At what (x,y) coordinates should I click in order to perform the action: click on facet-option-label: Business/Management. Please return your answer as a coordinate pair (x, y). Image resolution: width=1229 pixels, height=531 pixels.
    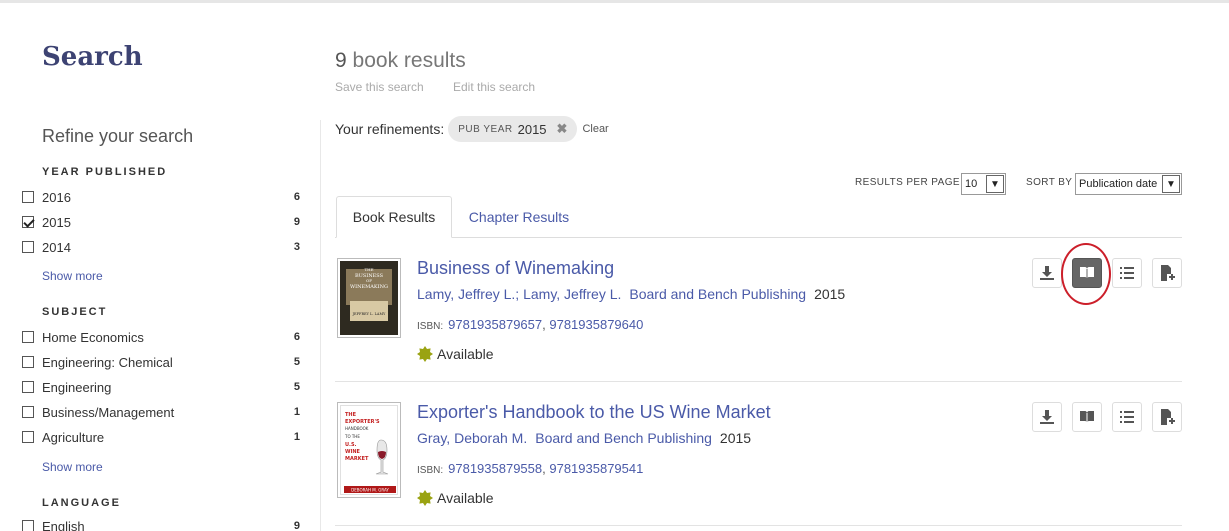
    Looking at the image, I should click on (108, 412).